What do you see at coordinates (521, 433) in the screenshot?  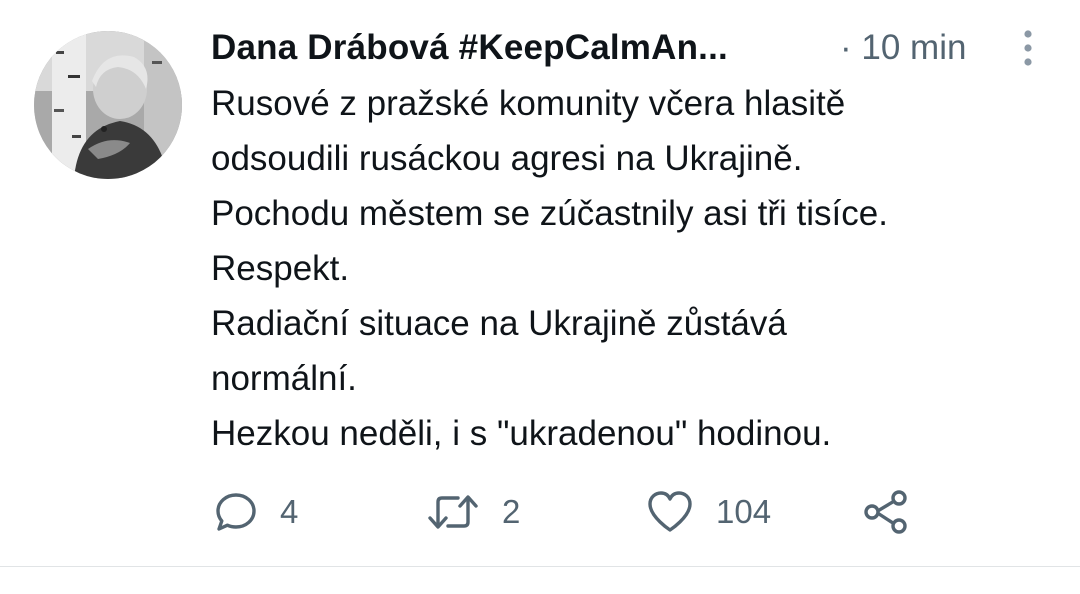 I see `tweet-text-line: Hezkou neděli, i s "ukradenou" hodinou.` at bounding box center [521, 433].